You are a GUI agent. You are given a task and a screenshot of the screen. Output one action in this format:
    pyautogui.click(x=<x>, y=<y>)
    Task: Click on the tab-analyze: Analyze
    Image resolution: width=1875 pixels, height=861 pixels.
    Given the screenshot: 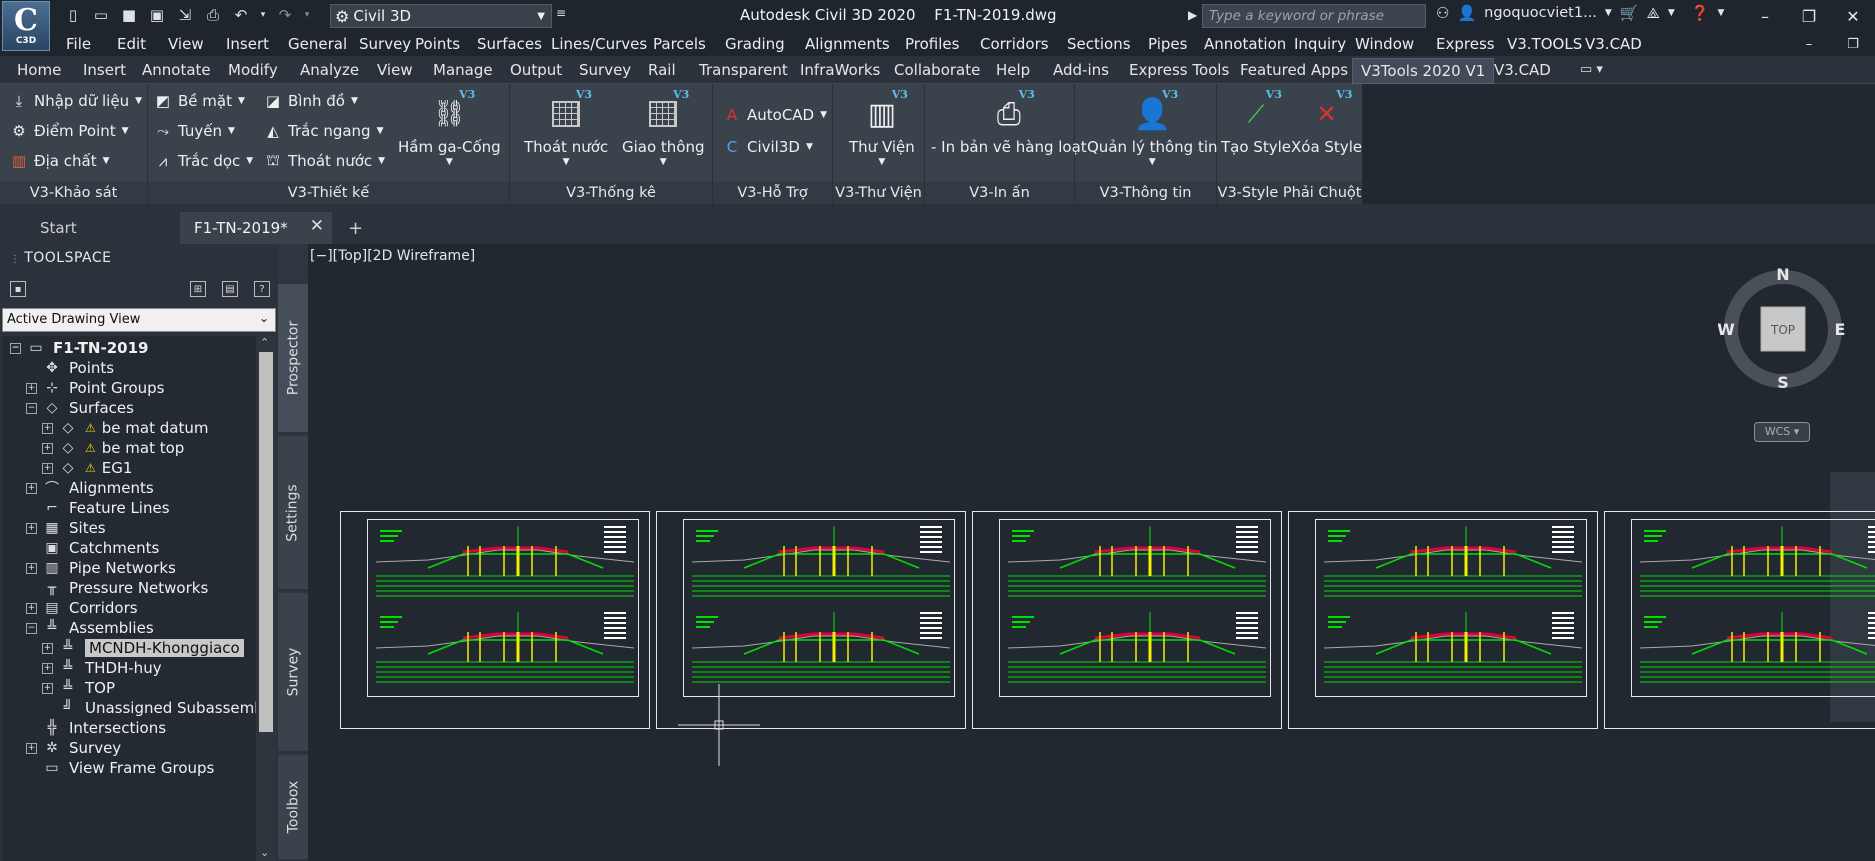 What is the action you would take?
    pyautogui.click(x=329, y=70)
    